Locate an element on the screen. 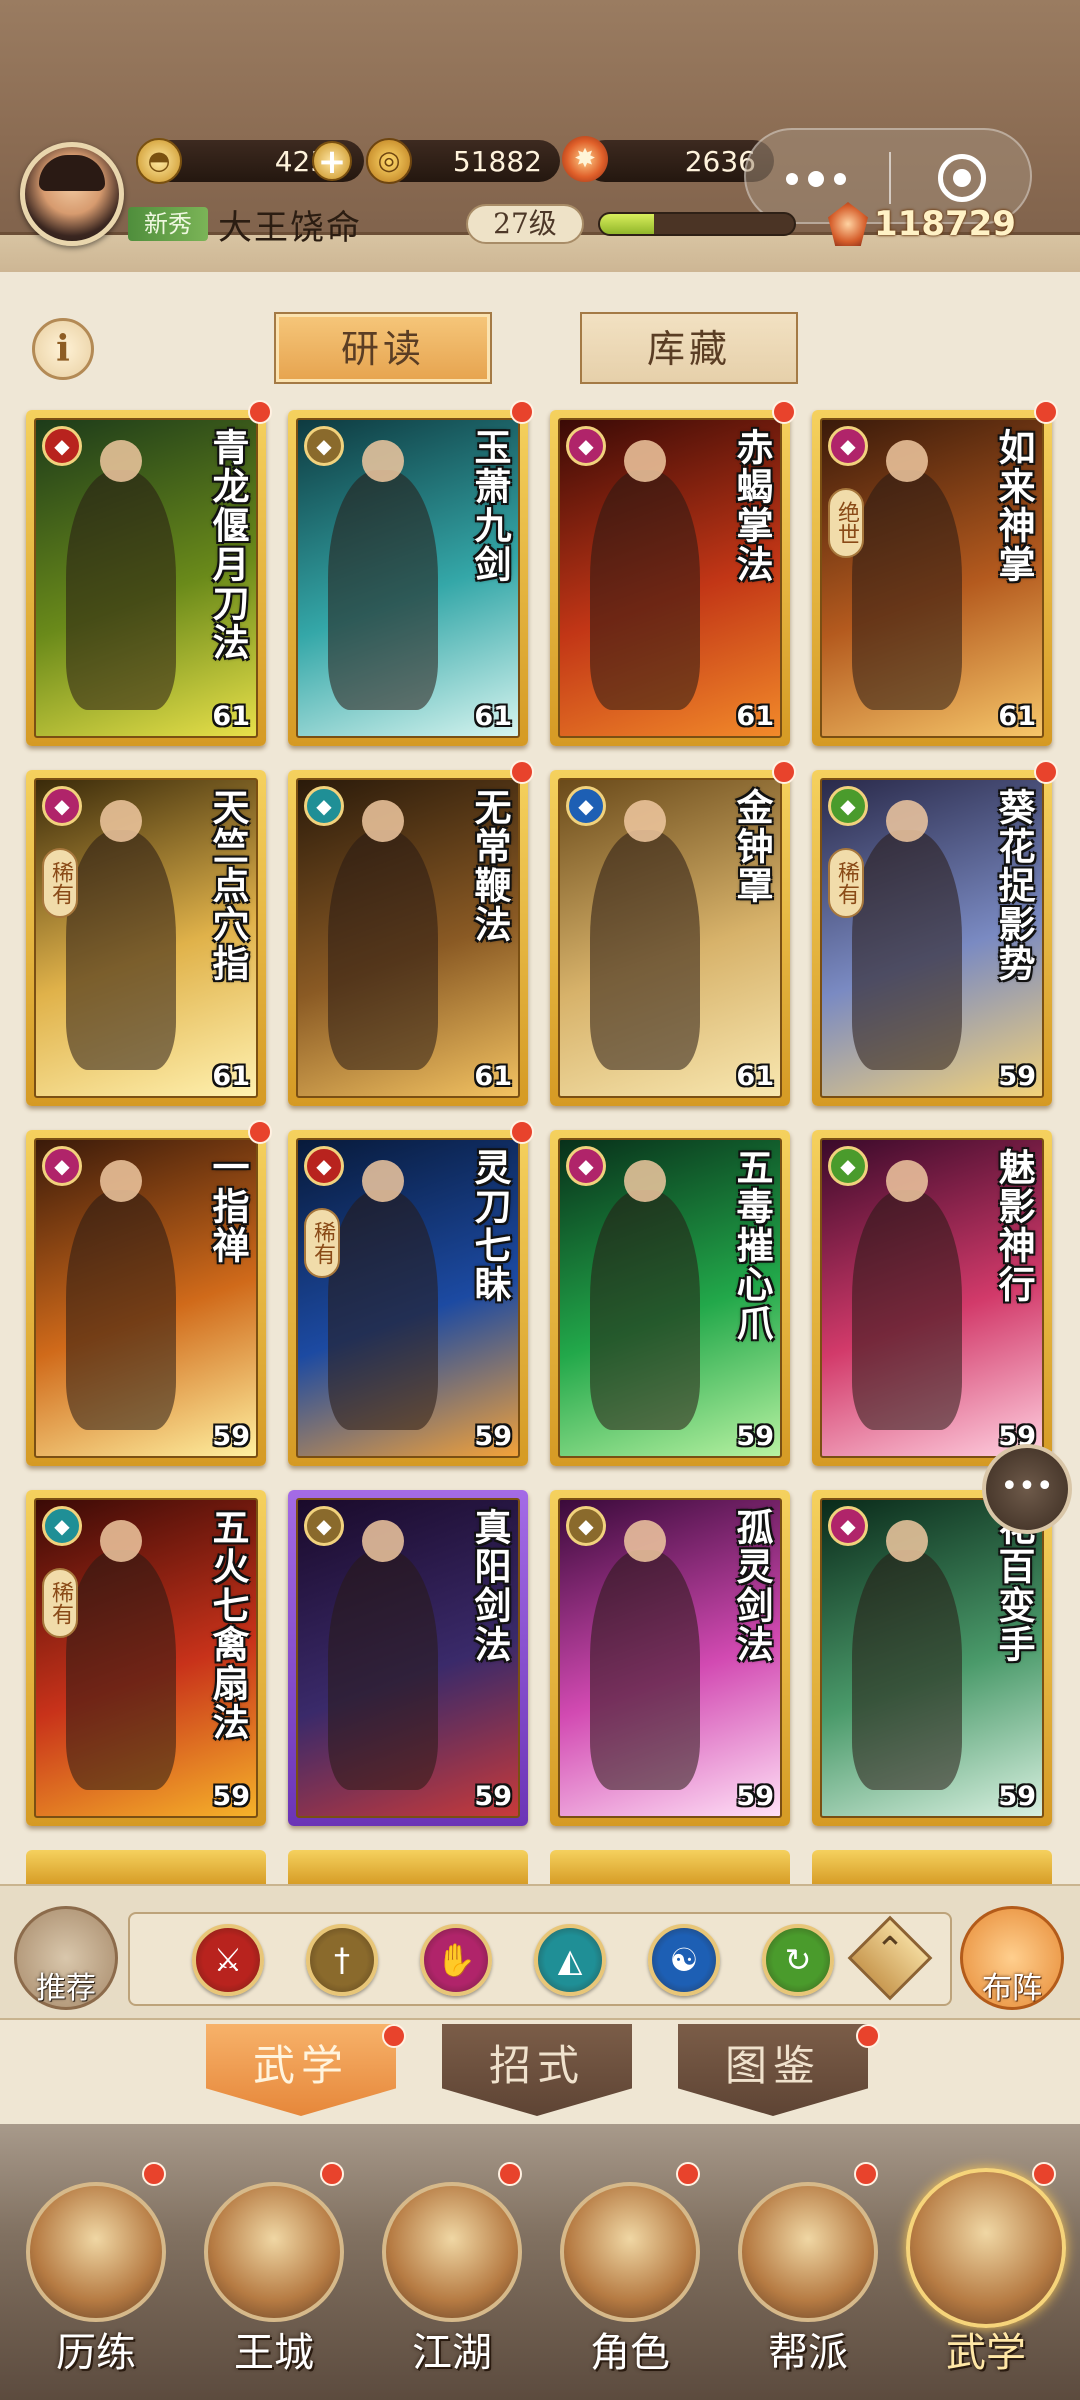 Image resolution: width=1080 pixels, height=2400 pixels. subtab-codex: 图鉴 is located at coordinates (773, 2070).